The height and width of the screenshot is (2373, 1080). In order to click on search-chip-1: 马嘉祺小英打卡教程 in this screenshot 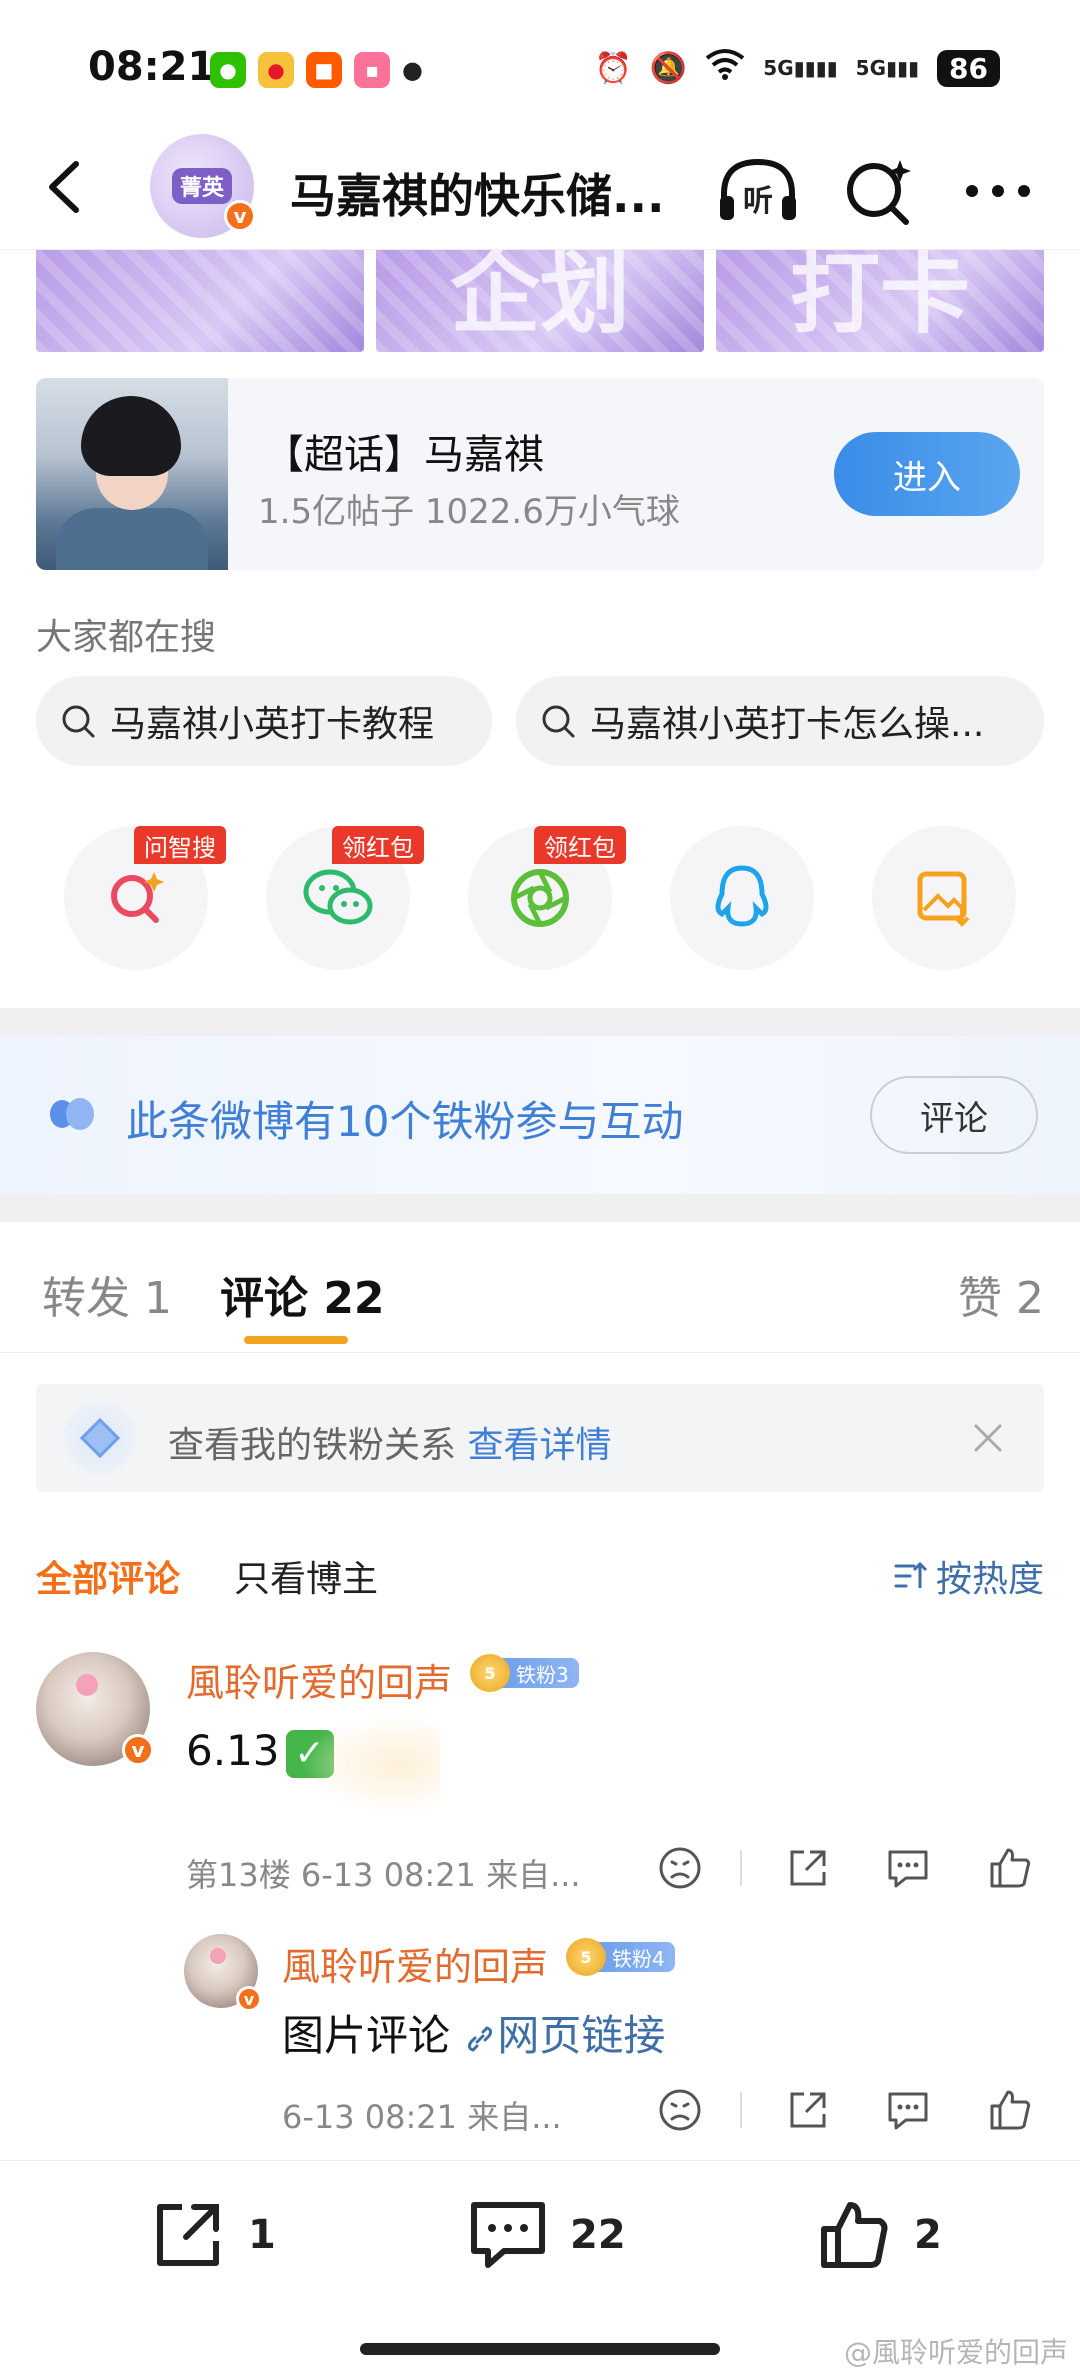, I will do `click(264, 721)`.